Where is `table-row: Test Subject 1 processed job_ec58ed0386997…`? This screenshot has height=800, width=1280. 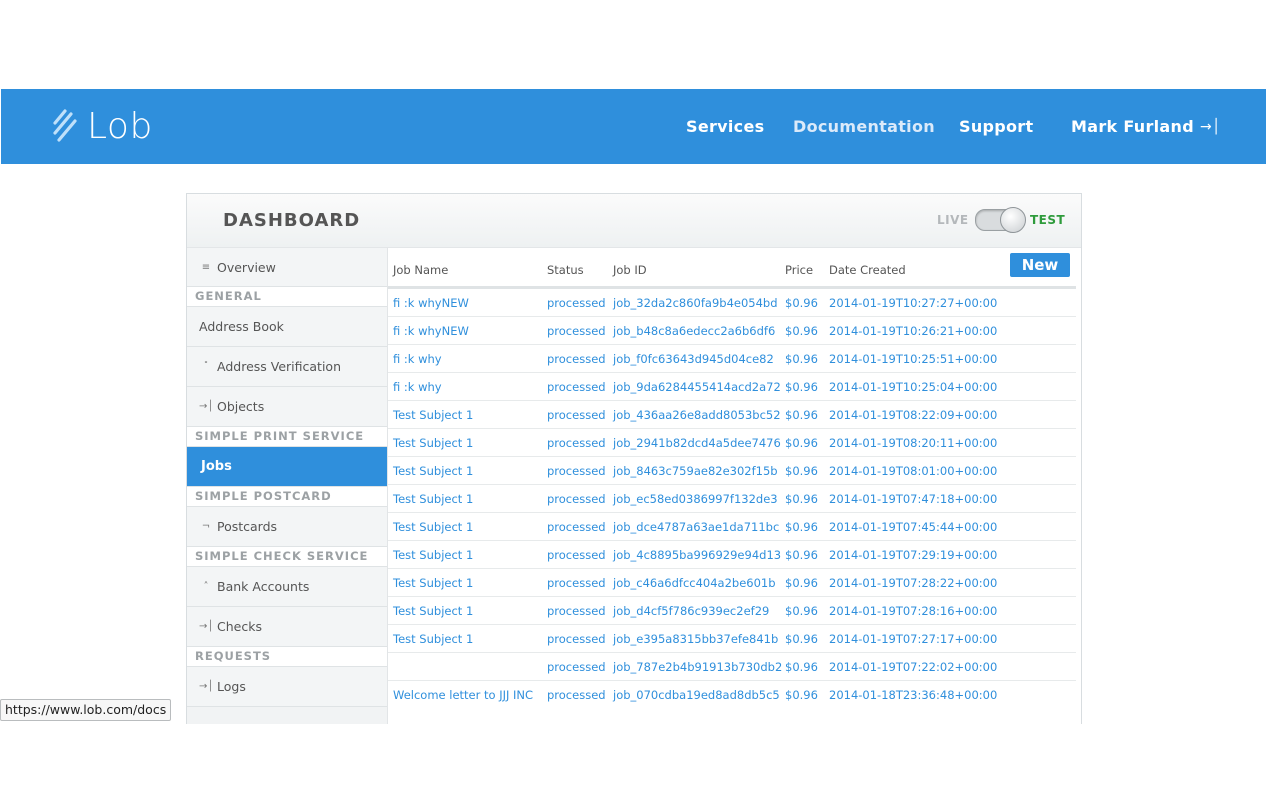 table-row: Test Subject 1 processed job_ec58ed0386997… is located at coordinates (732, 499).